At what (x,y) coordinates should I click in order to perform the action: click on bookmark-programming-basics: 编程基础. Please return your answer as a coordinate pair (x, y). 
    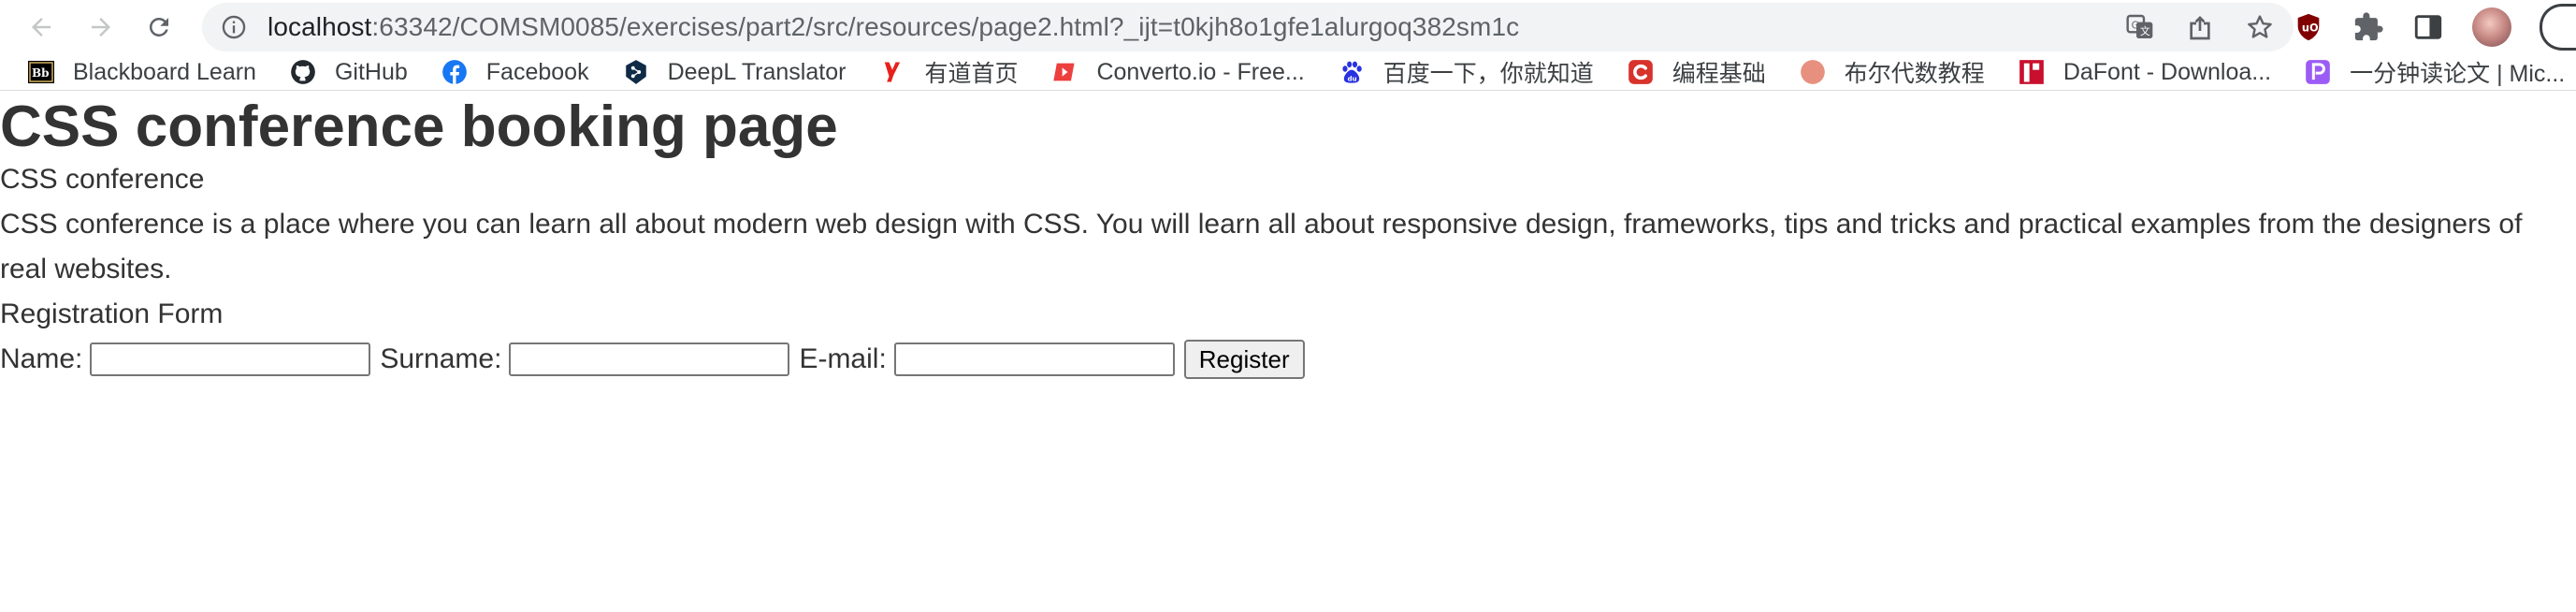
    Looking at the image, I should click on (1697, 72).